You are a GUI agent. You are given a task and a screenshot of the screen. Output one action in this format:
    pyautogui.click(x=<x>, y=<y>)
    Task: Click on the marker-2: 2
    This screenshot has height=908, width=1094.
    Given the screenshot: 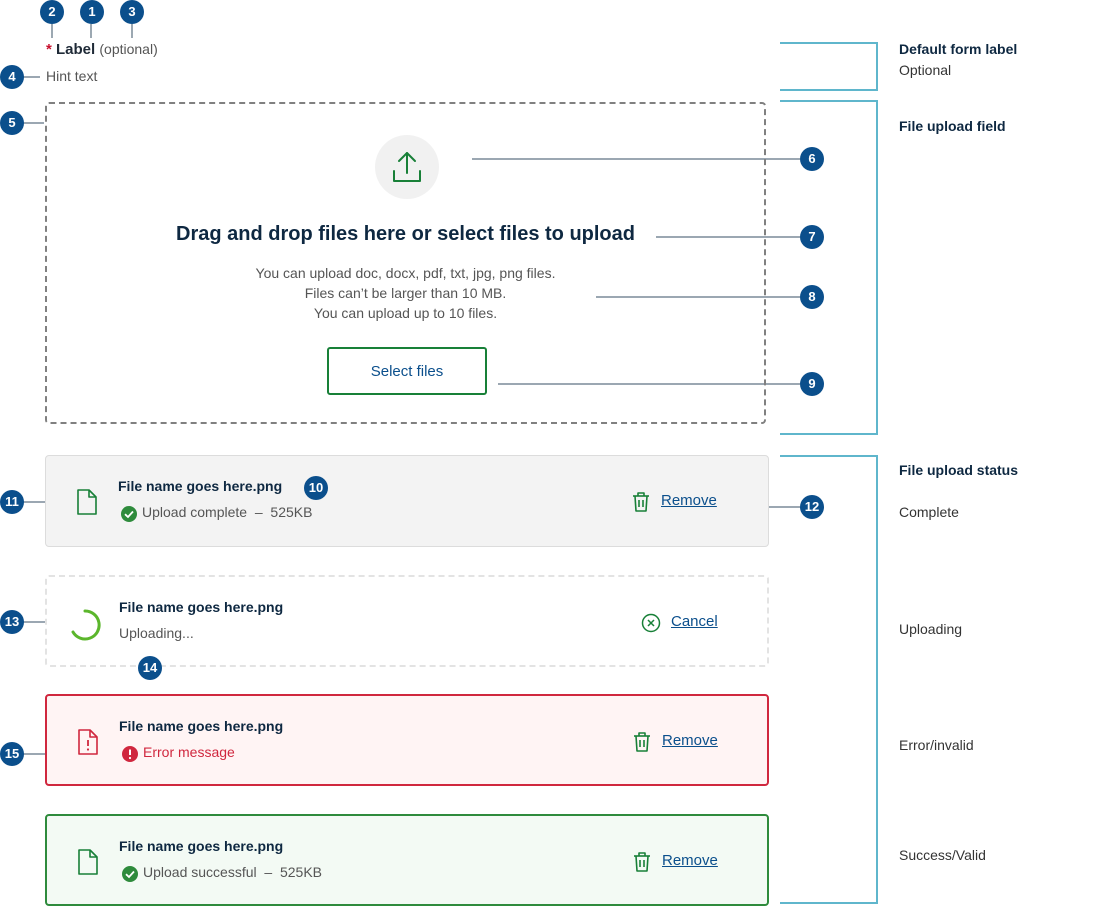 What is the action you would take?
    pyautogui.click(x=52, y=12)
    